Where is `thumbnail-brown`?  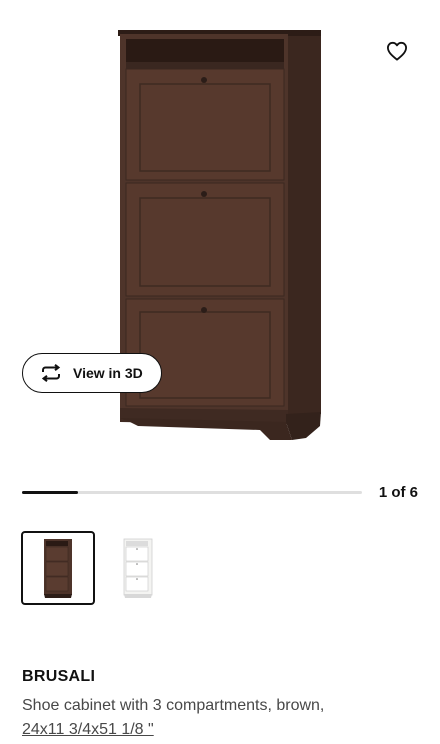 thumbnail-brown is located at coordinates (58, 568).